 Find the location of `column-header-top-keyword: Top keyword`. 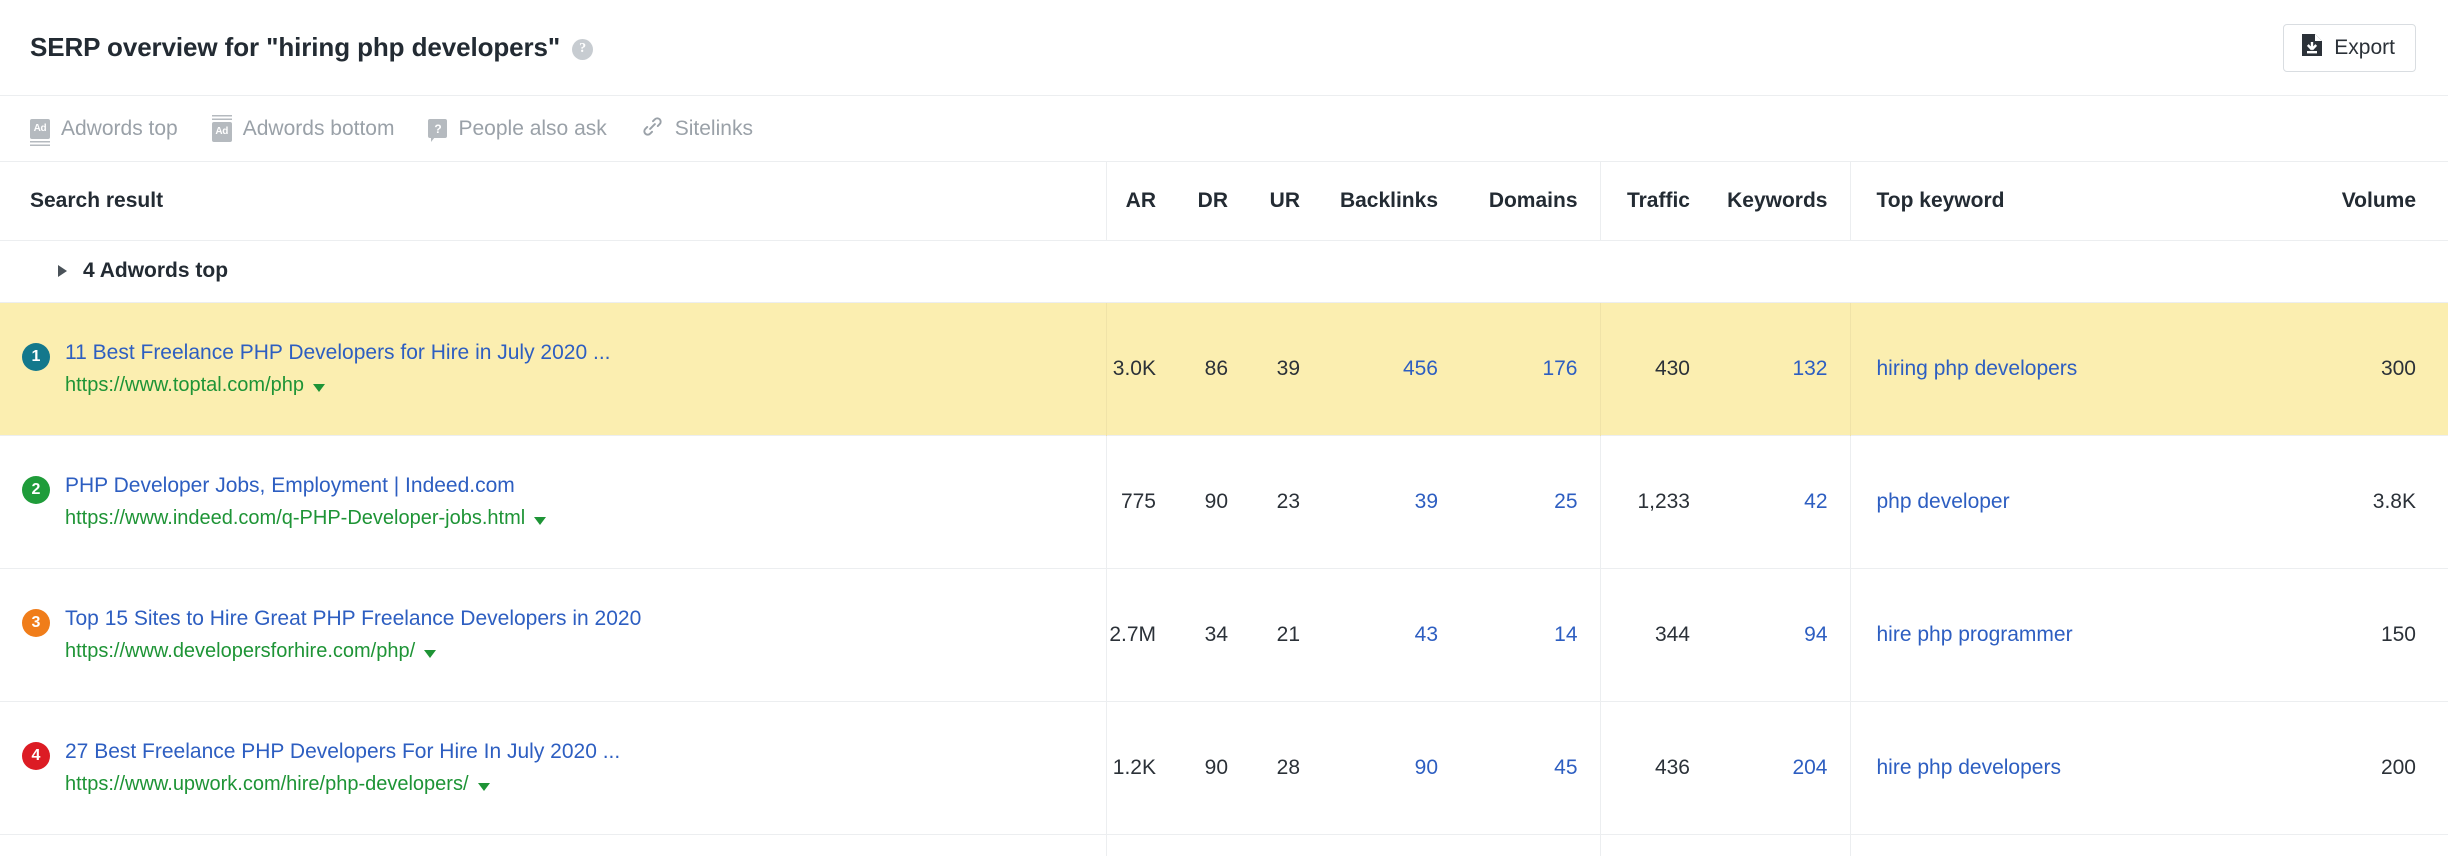

column-header-top-keyword: Top keyword is located at coordinates (2029, 201).